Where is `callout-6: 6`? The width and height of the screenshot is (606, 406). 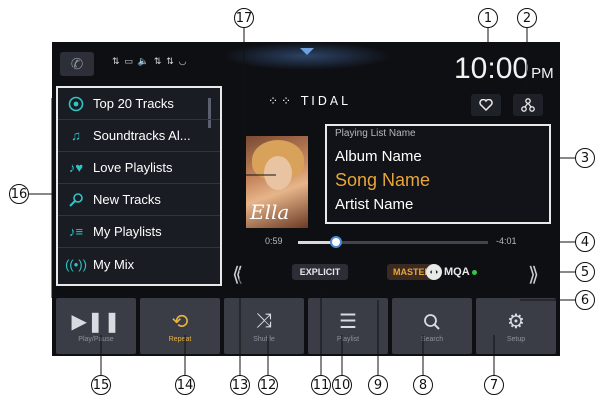
callout-6: 6 is located at coordinates (585, 300).